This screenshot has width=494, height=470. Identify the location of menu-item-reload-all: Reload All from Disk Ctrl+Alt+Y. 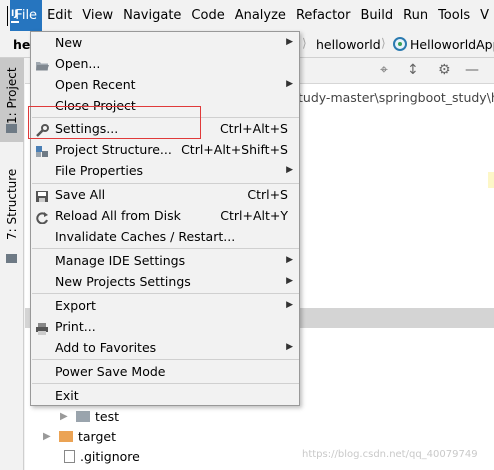
(165, 215).